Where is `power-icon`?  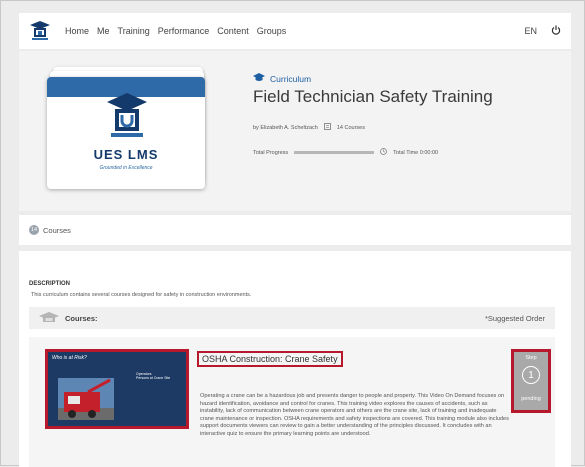 power-icon is located at coordinates (556, 31).